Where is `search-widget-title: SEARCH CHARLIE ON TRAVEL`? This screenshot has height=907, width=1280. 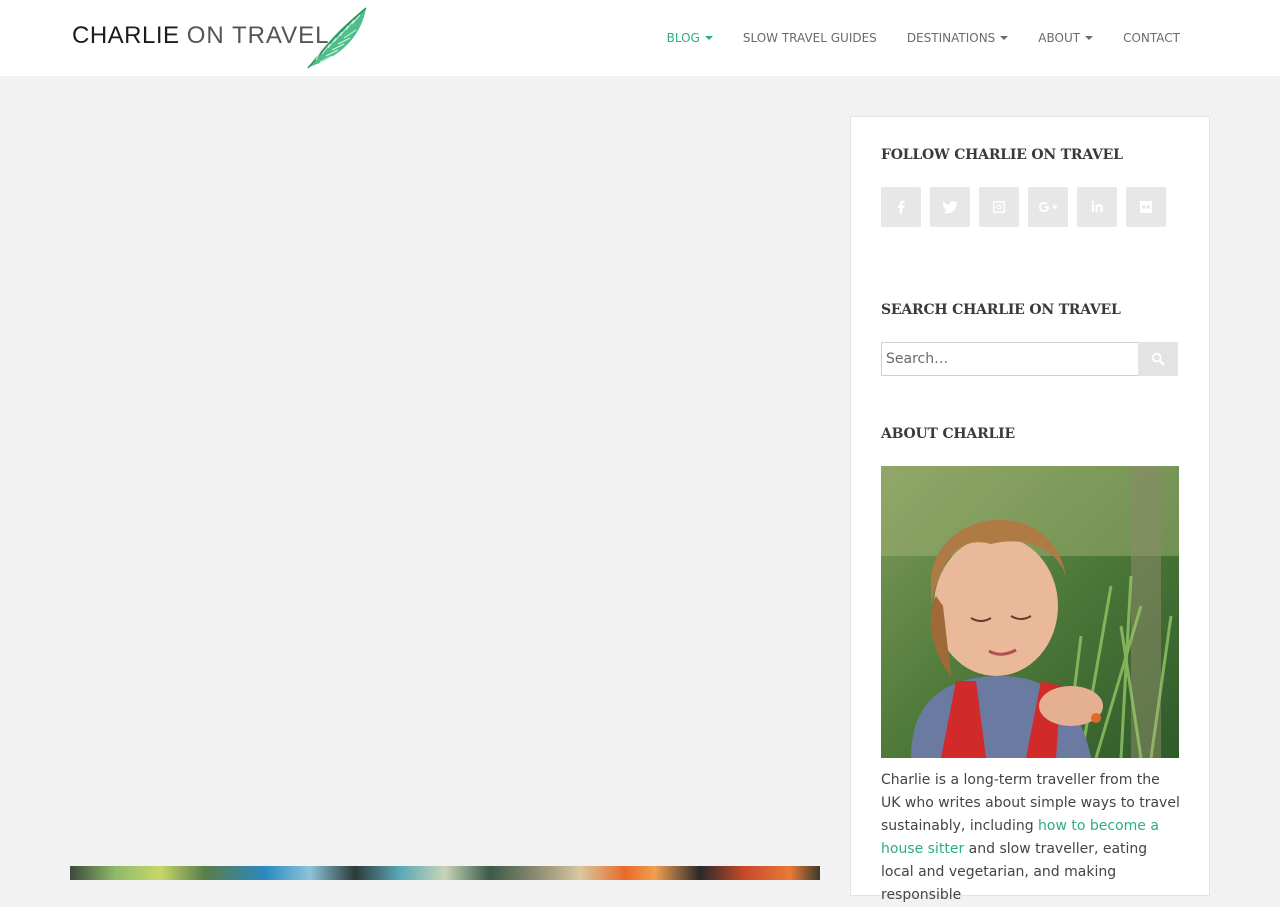 search-widget-title: SEARCH CHARLIE ON TRAVEL is located at coordinates (1001, 310).